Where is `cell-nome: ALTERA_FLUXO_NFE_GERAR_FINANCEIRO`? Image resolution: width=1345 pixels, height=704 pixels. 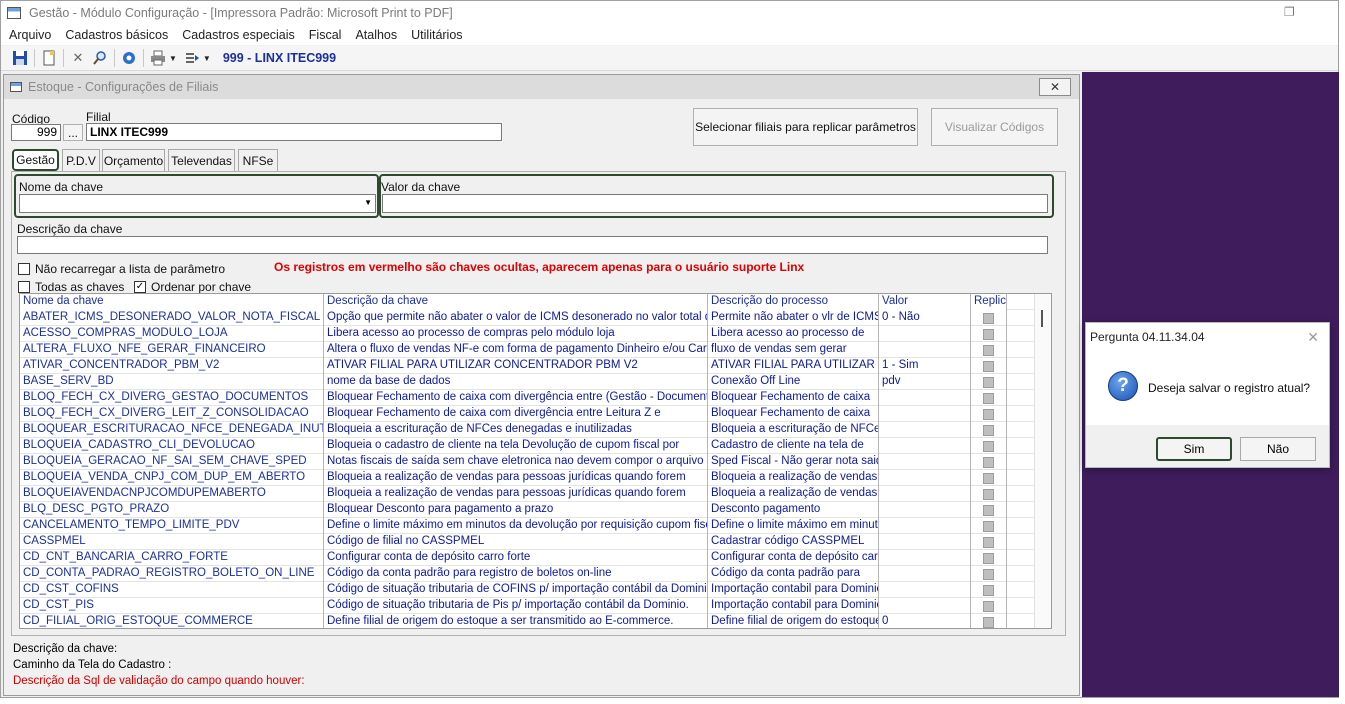 cell-nome: ALTERA_FLUXO_NFE_GERAR_FINANCEIRO is located at coordinates (172, 350).